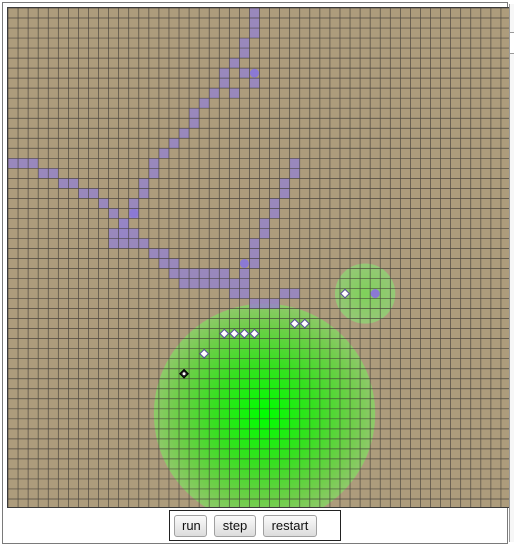  Describe the element at coordinates (511, 273) in the screenshot. I see `scrollbar-edge` at that location.